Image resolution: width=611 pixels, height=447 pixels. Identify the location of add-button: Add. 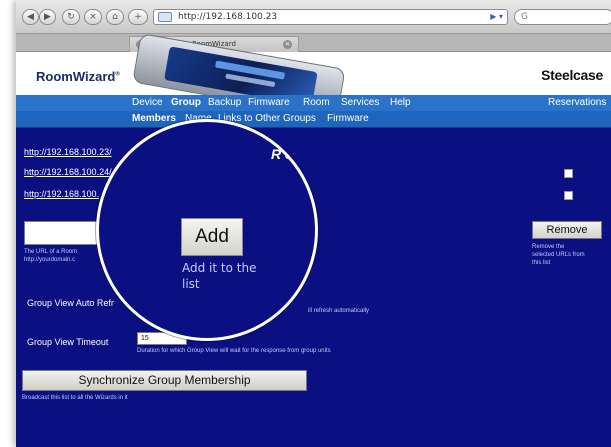
(212, 237).